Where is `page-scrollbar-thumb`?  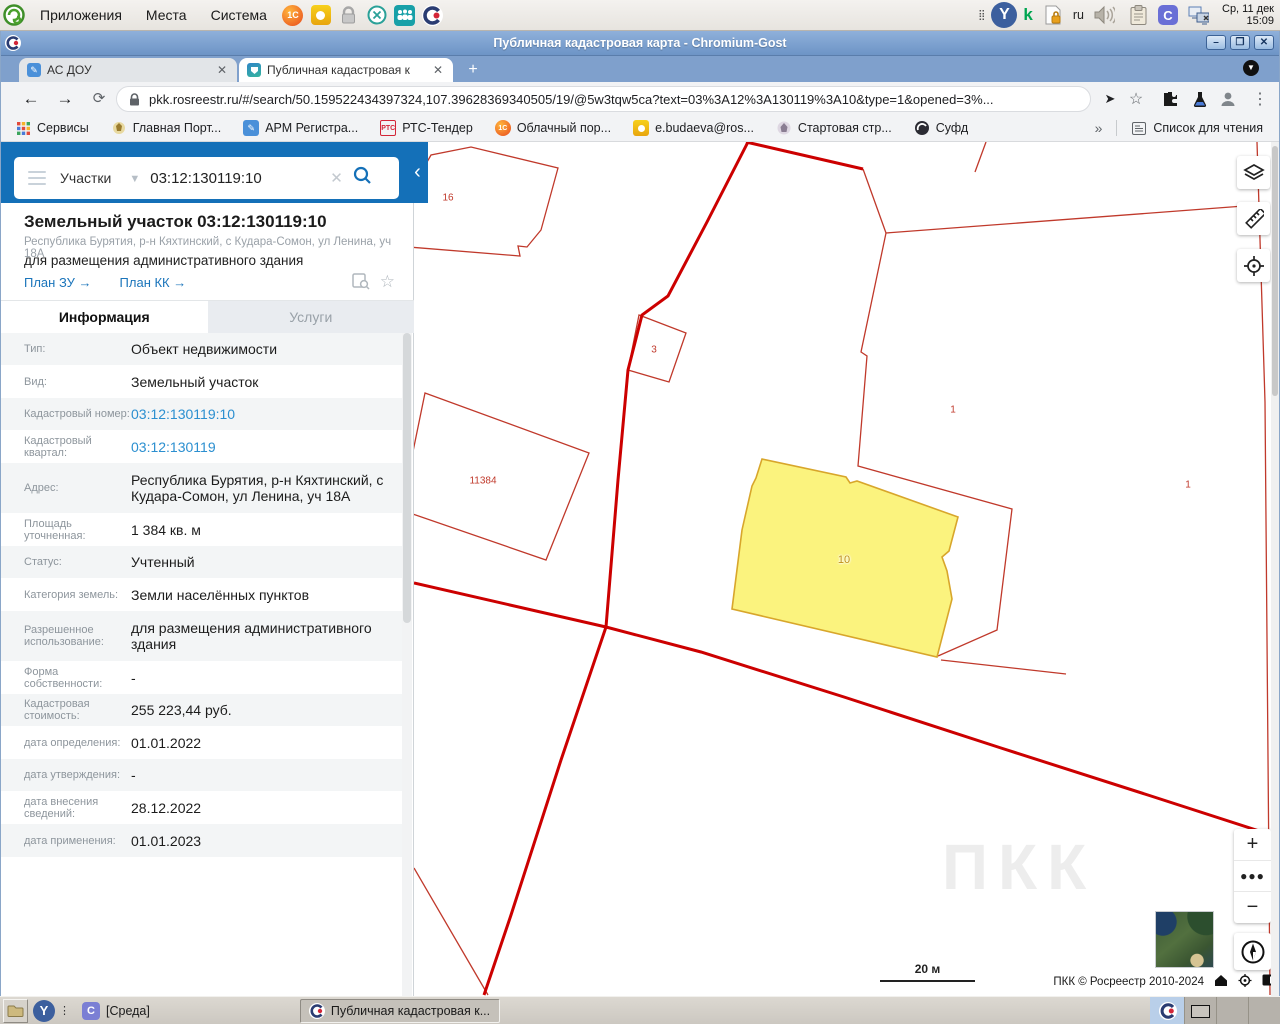 page-scrollbar-thumb is located at coordinates (1275, 271).